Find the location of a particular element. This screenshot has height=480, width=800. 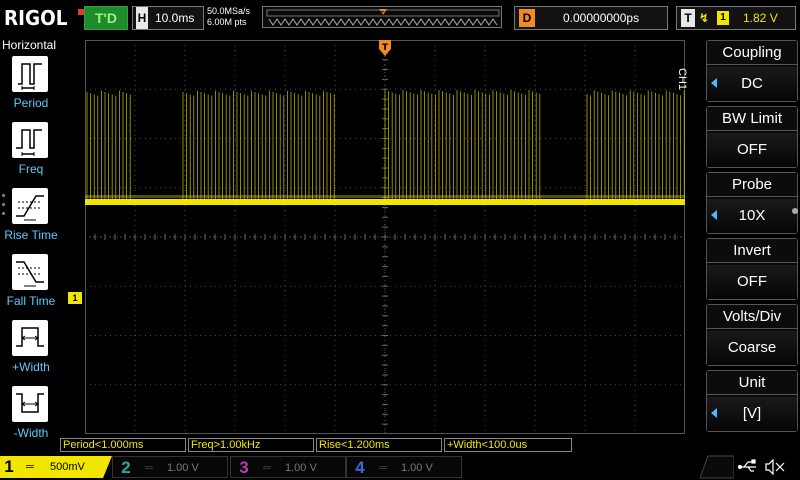

unit-button: Unit [V] is located at coordinates (752, 401).